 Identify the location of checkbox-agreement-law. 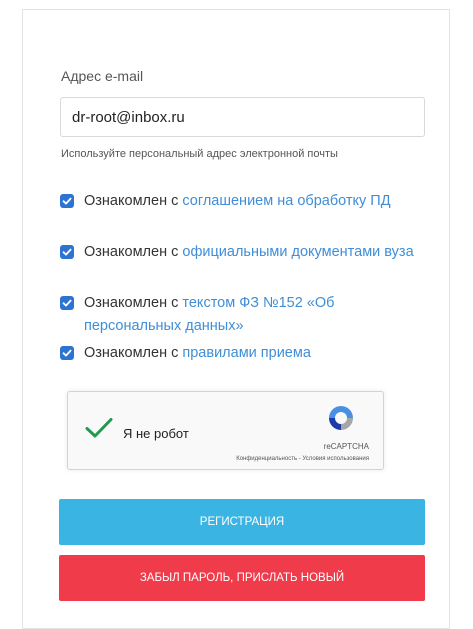
(67, 303).